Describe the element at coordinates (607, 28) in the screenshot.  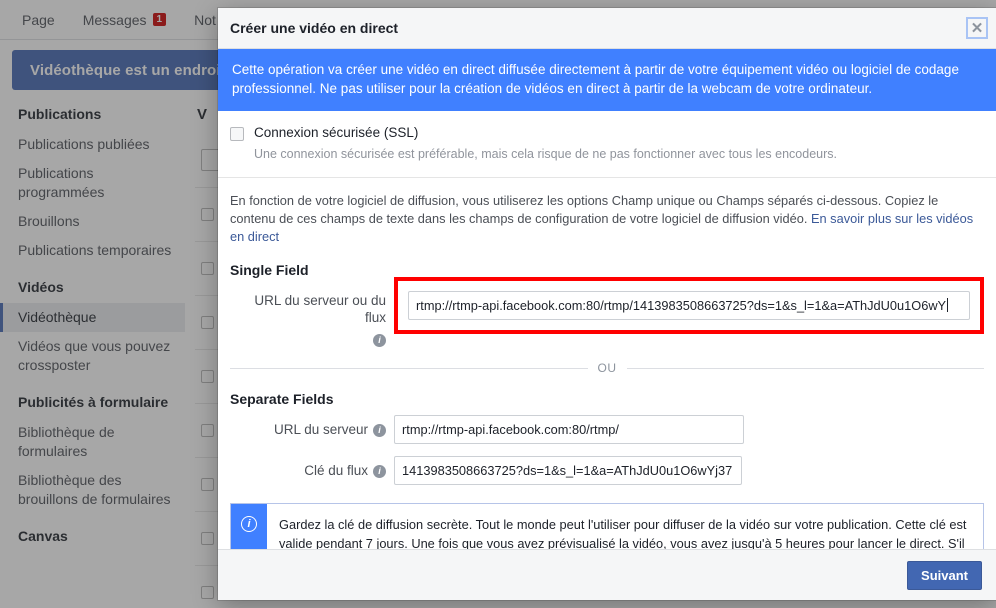
I see `dialog-header: Créer une vidéo en direct ✕` at that location.